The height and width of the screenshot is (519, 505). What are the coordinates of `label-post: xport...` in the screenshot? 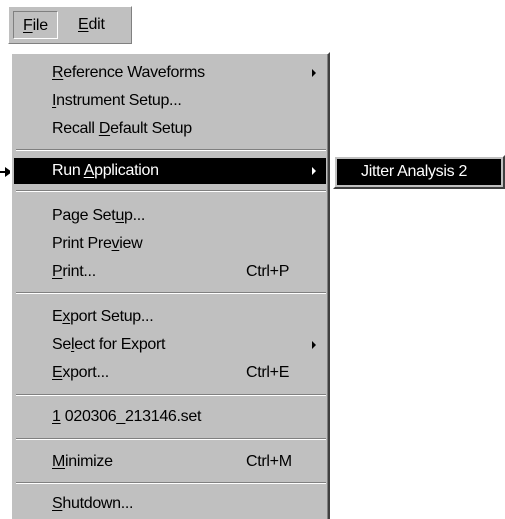 It's located at (85, 372).